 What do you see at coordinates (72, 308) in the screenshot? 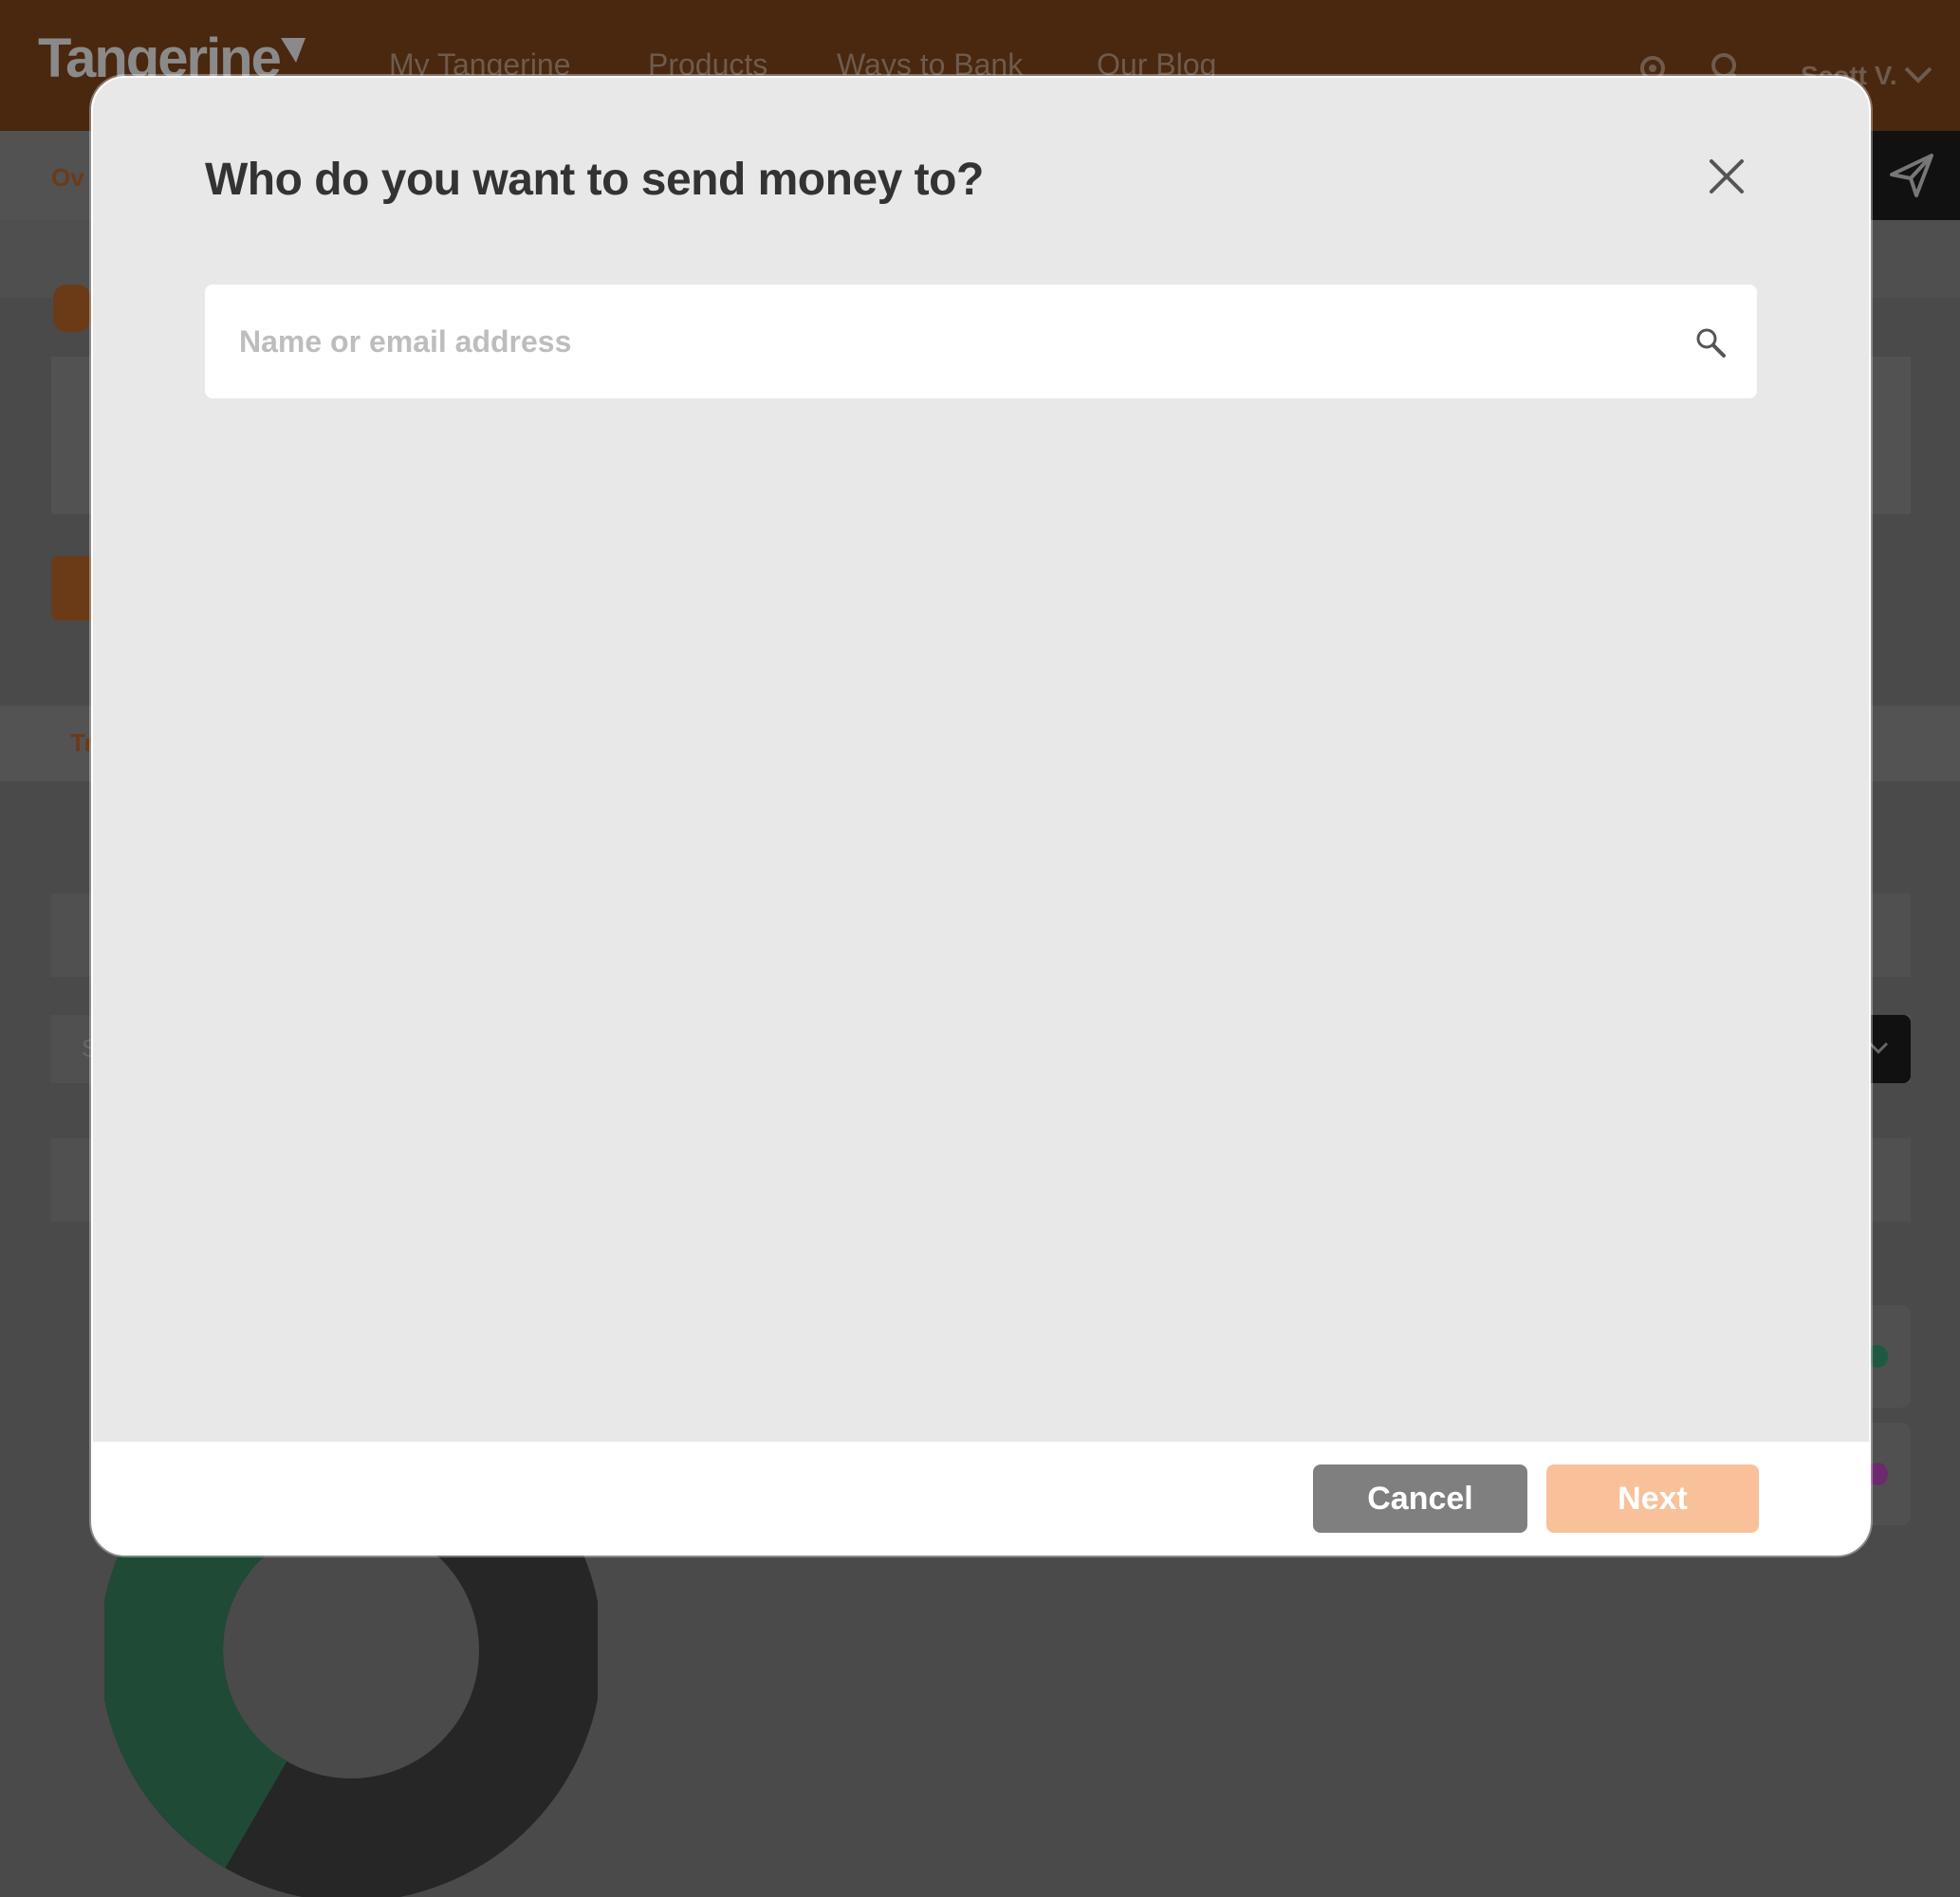
I see `background-graphic` at bounding box center [72, 308].